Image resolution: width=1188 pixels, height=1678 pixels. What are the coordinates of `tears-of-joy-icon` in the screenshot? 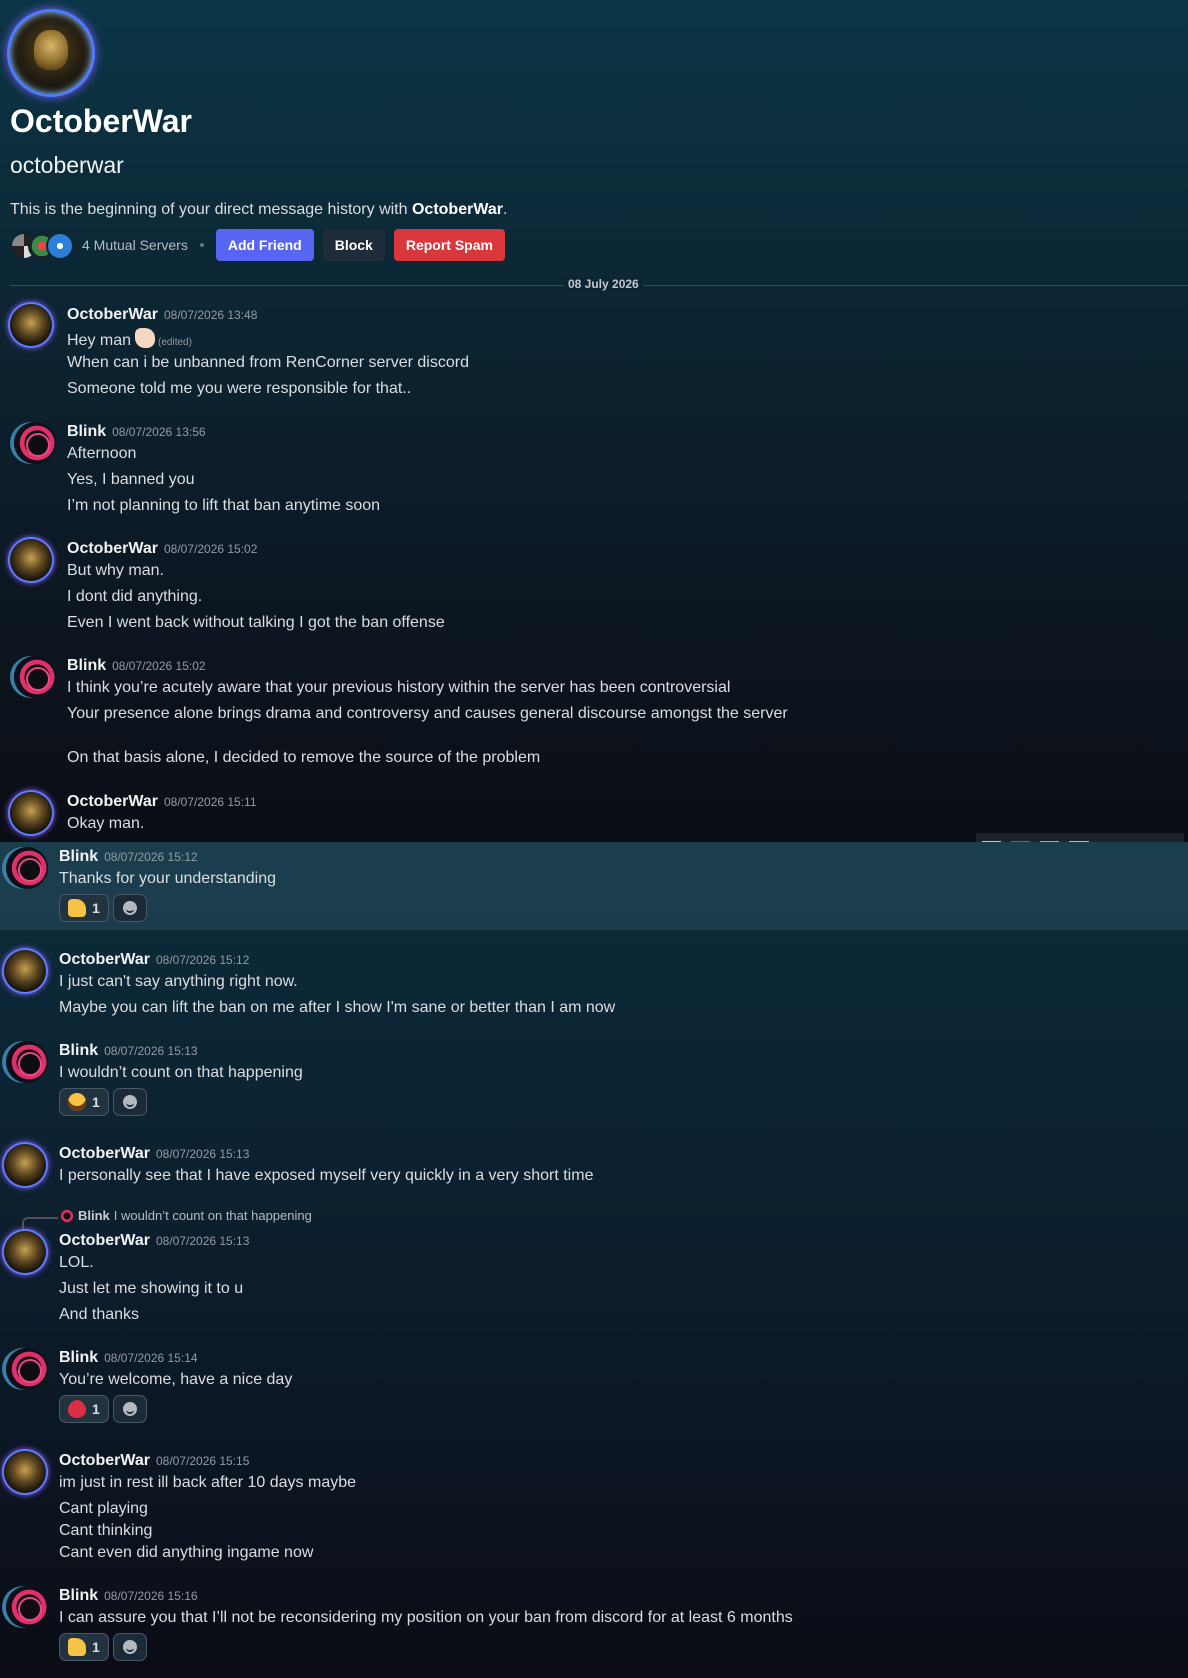 It's located at (77, 1102).